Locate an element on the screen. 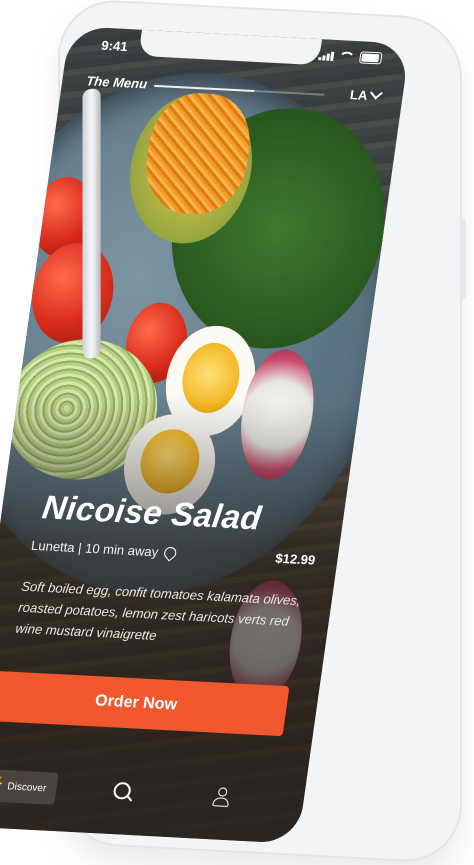 The height and width of the screenshot is (865, 474). bolt-icon is located at coordinates (1, 785).